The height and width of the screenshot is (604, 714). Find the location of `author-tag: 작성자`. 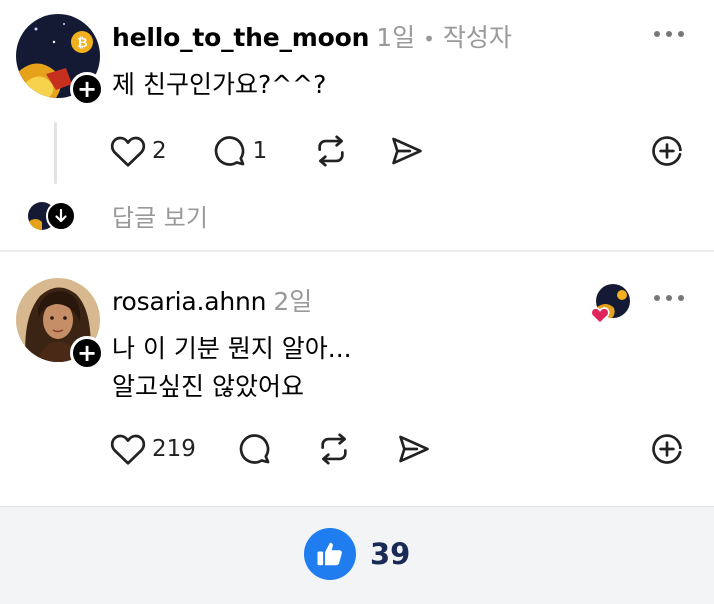

author-tag: 작성자 is located at coordinates (477, 37).